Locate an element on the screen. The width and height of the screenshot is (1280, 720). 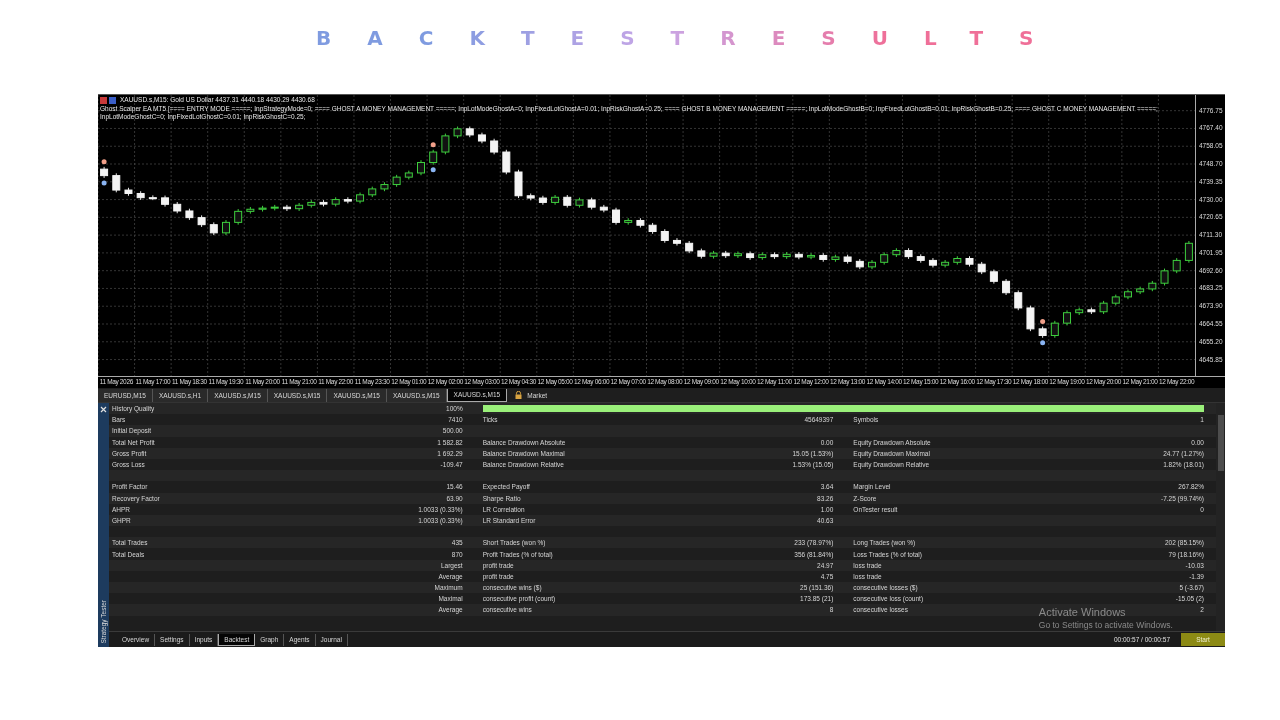
scrollbar-thumb is located at coordinates (1220, 443).